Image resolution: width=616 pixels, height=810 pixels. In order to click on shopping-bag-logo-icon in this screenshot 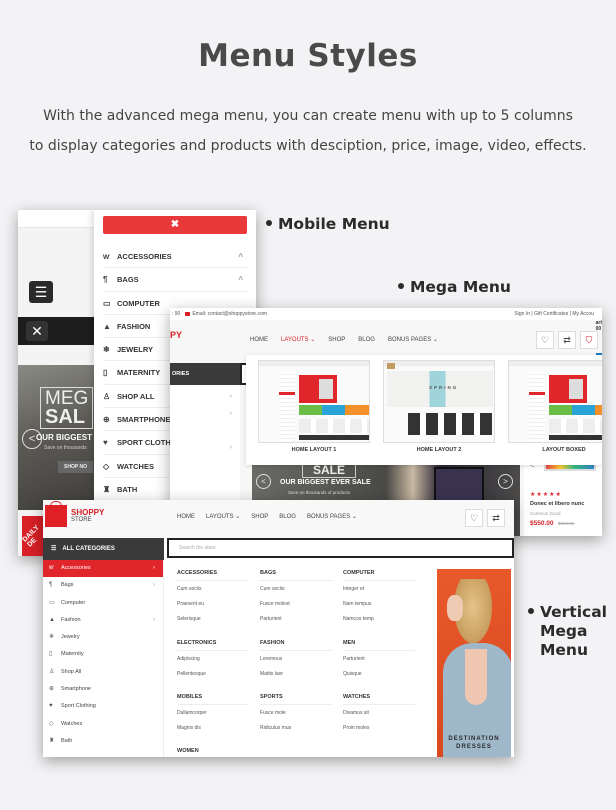, I will do `click(56, 514)`.